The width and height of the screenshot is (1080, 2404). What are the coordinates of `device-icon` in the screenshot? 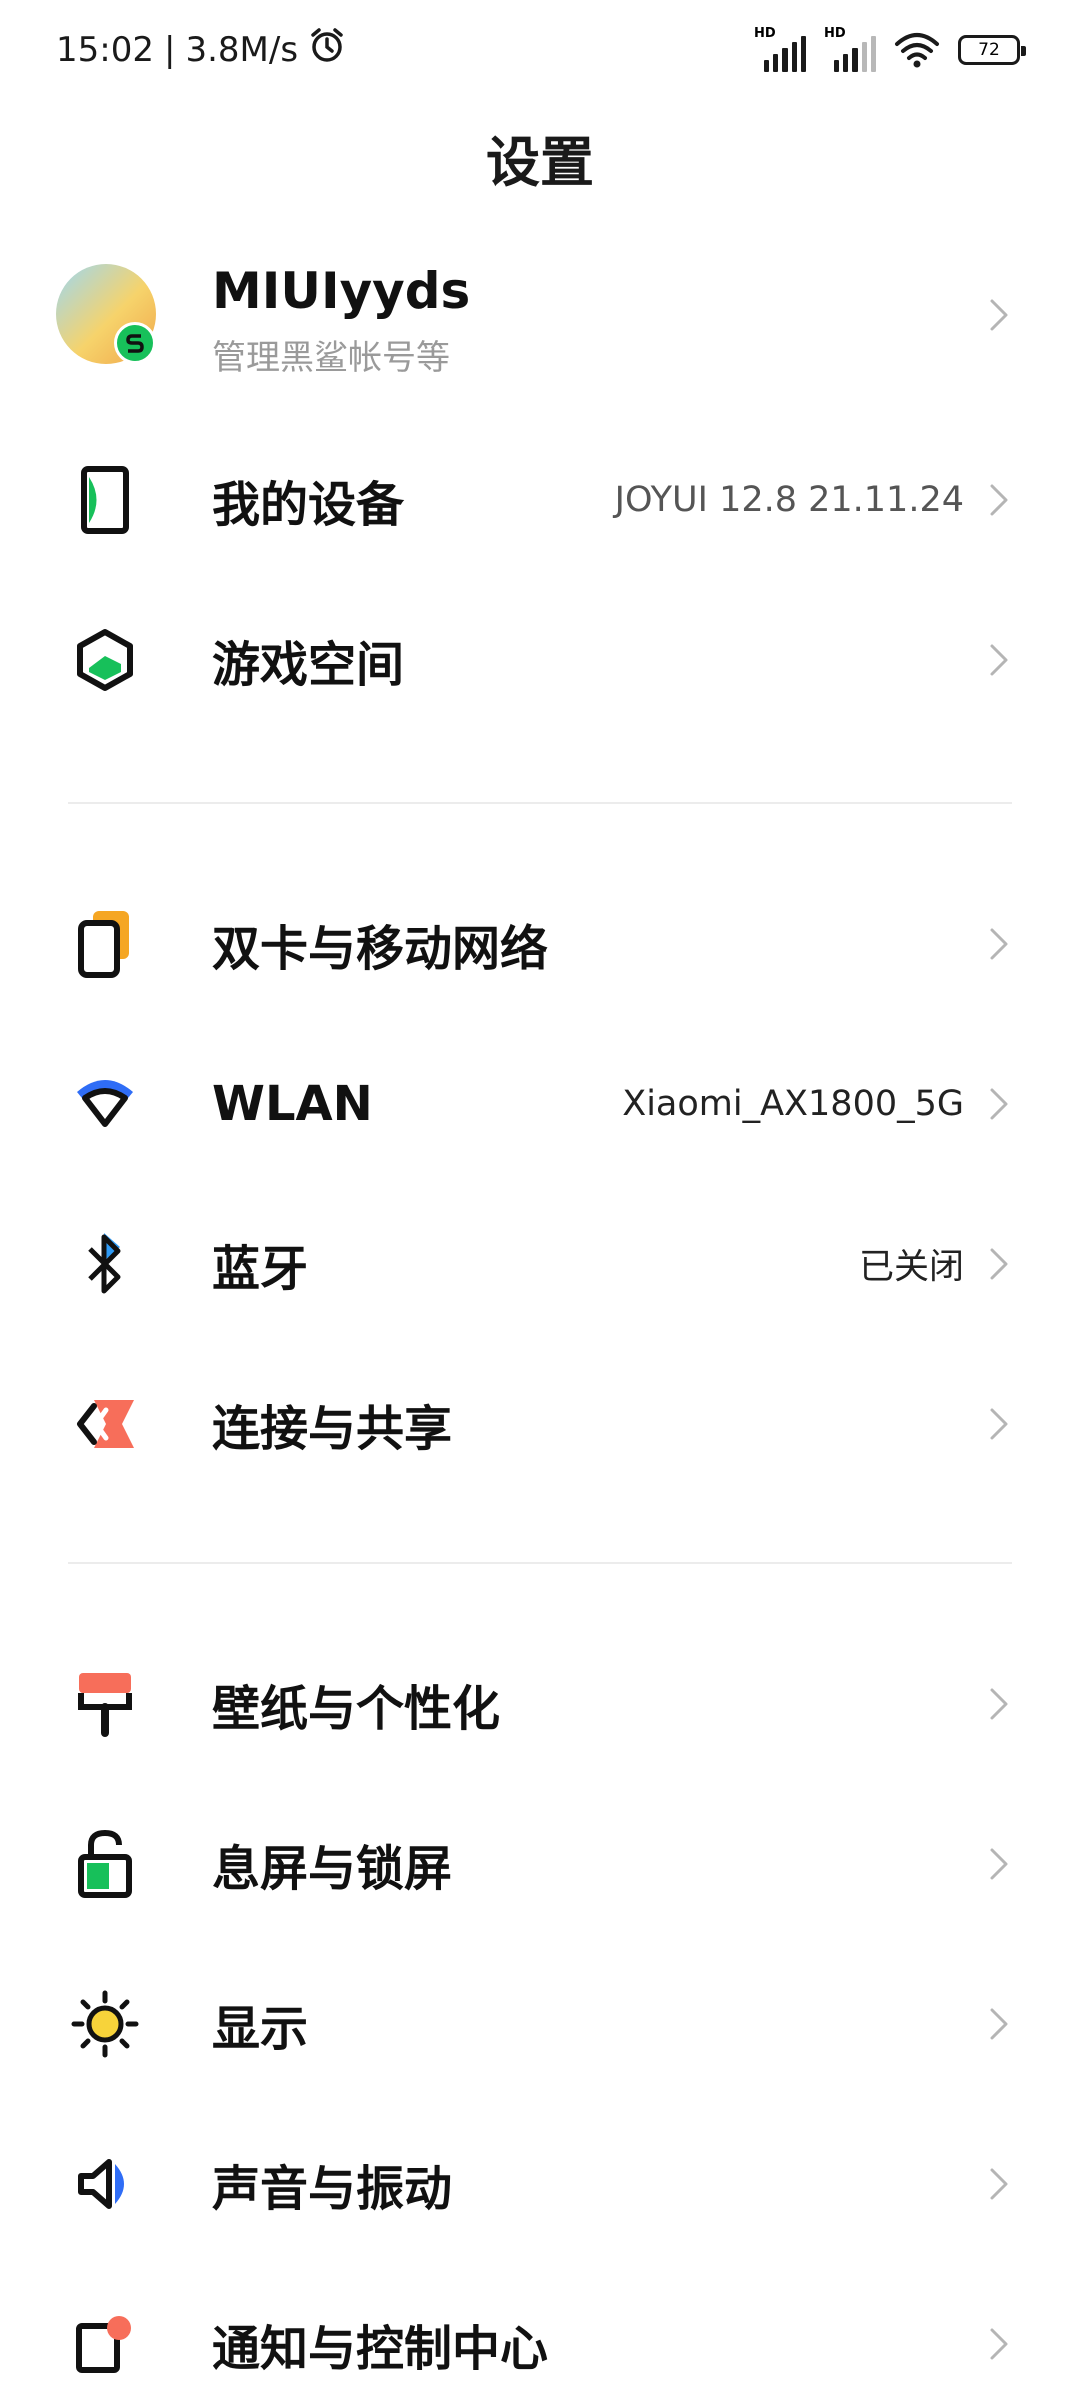 It's located at (105, 500).